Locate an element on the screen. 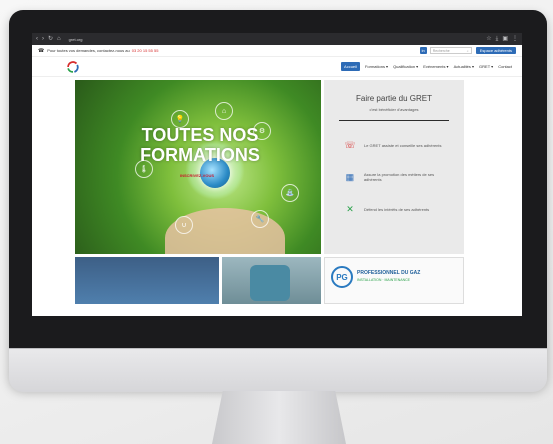 The width and height of the screenshot is (553, 444). tools-icon: 🔧 is located at coordinates (260, 219).